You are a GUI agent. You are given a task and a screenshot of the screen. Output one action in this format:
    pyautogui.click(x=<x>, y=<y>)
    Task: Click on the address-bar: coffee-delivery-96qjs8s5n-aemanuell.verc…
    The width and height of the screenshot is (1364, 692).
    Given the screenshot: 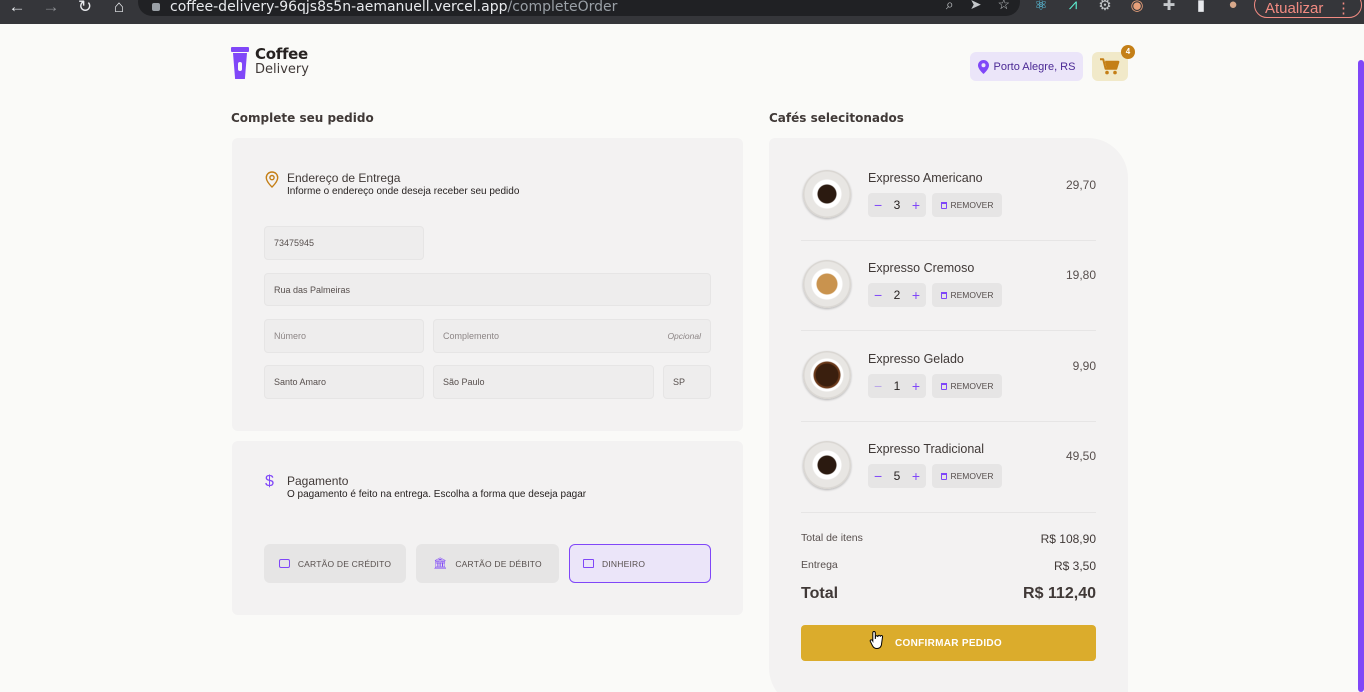 What is the action you would take?
    pyautogui.click(x=579, y=8)
    